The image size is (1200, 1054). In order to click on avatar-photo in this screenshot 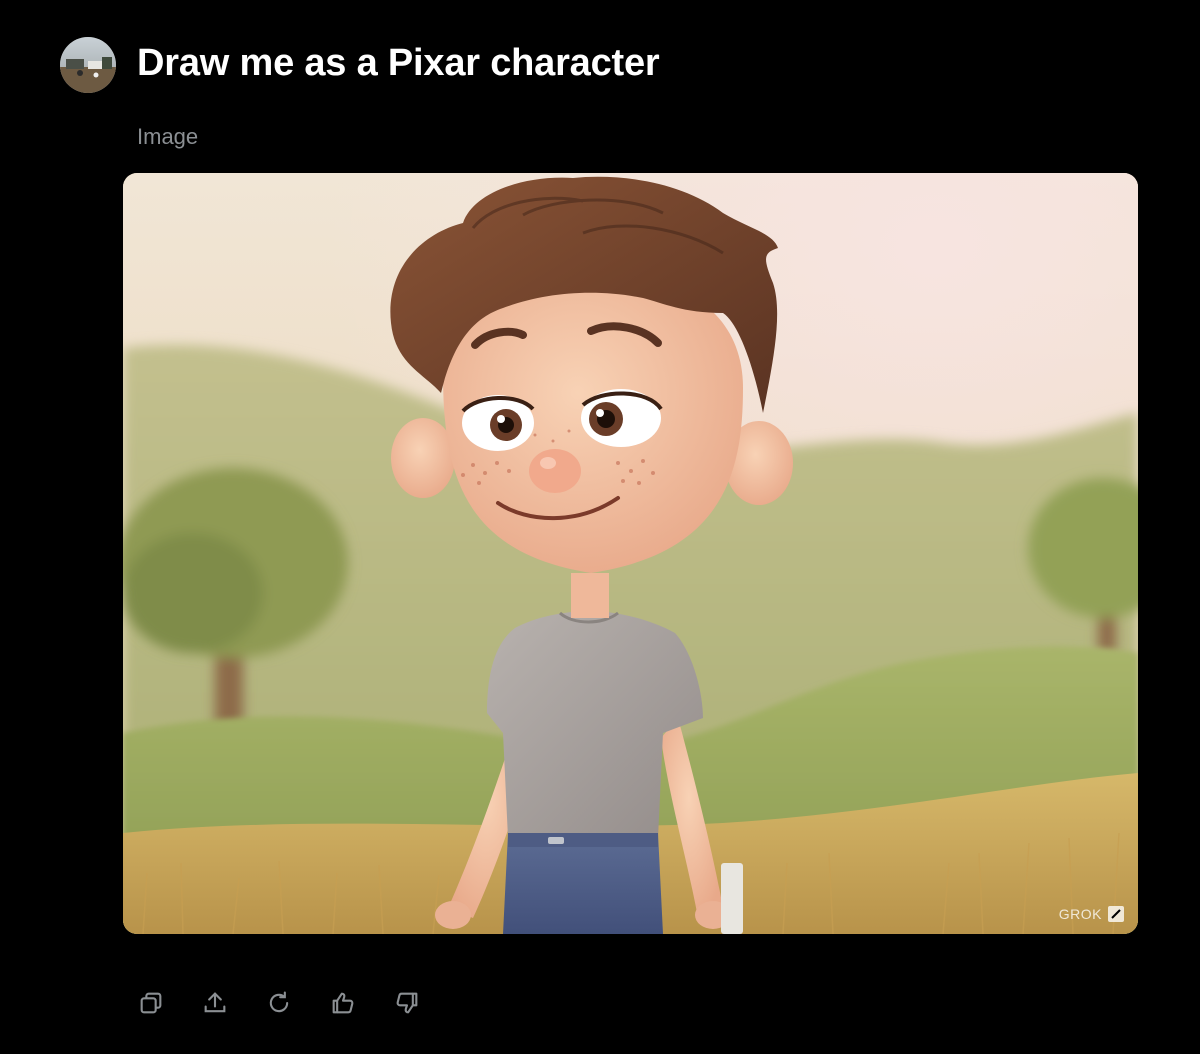, I will do `click(88, 65)`.